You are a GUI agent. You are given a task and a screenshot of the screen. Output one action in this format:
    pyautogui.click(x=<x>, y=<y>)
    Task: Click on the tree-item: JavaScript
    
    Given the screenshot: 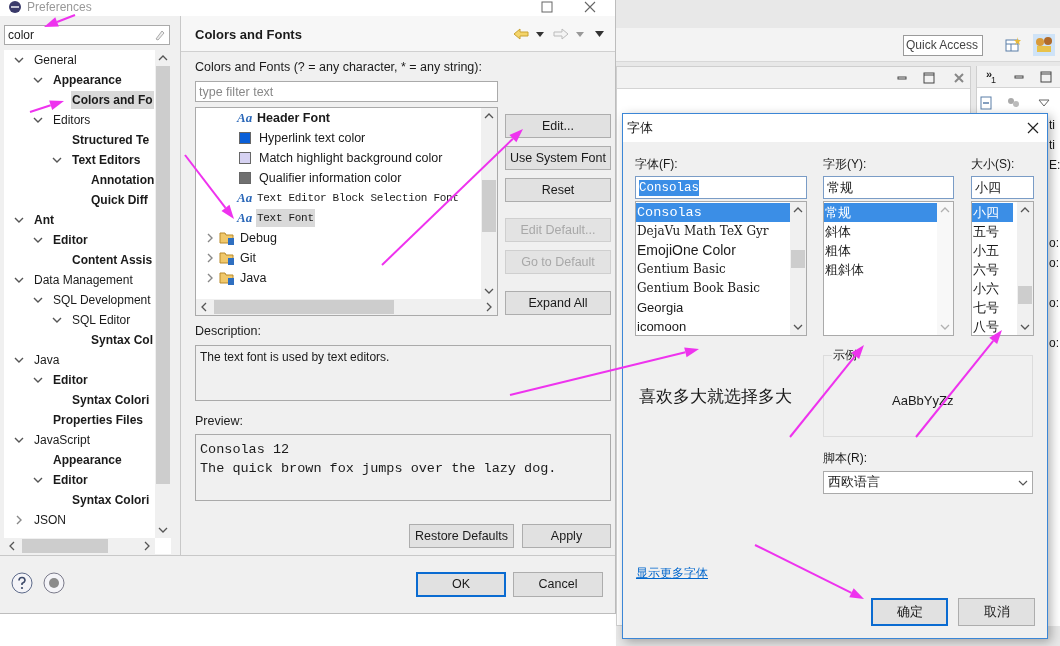 What is the action you would take?
    pyautogui.click(x=62, y=440)
    